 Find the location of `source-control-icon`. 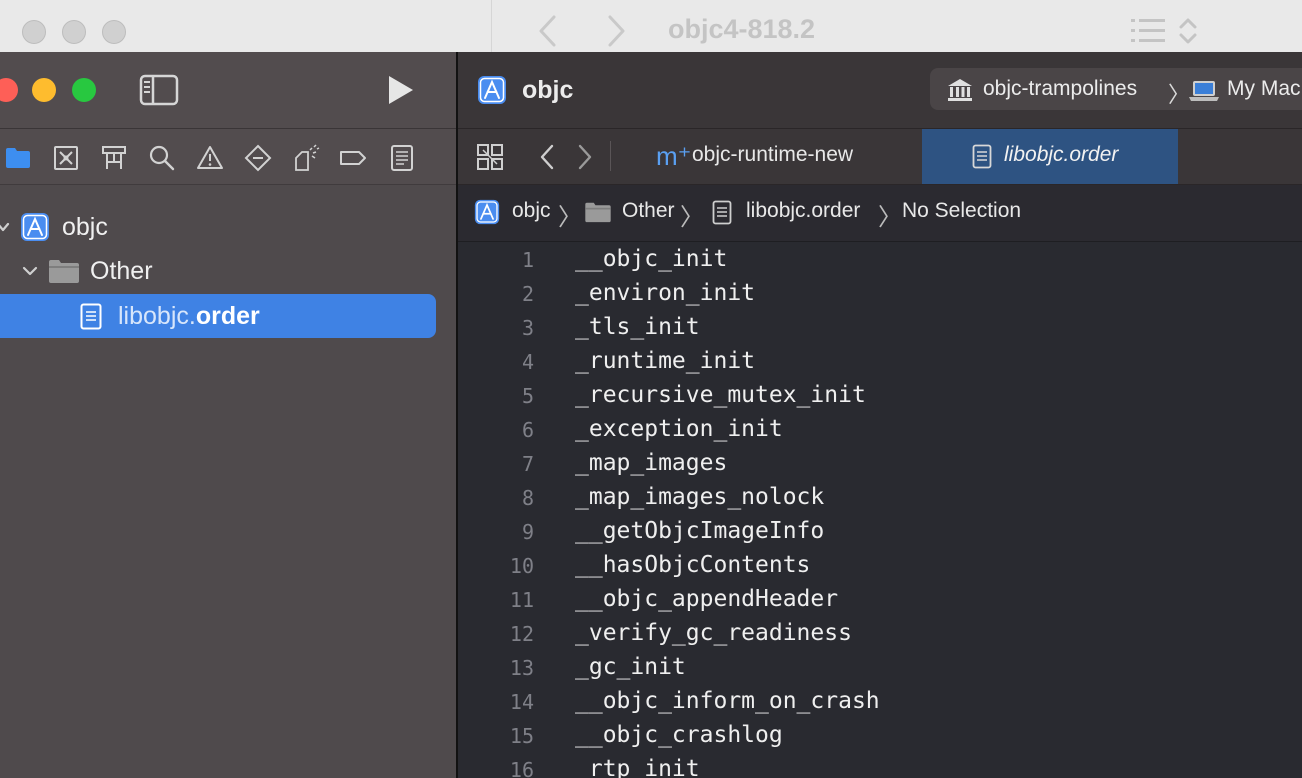

source-control-icon is located at coordinates (66, 158).